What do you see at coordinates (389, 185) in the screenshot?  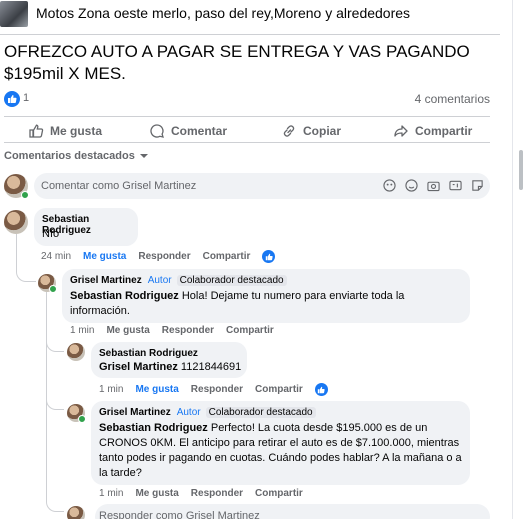 I see `avatar-sticker-icon` at bounding box center [389, 185].